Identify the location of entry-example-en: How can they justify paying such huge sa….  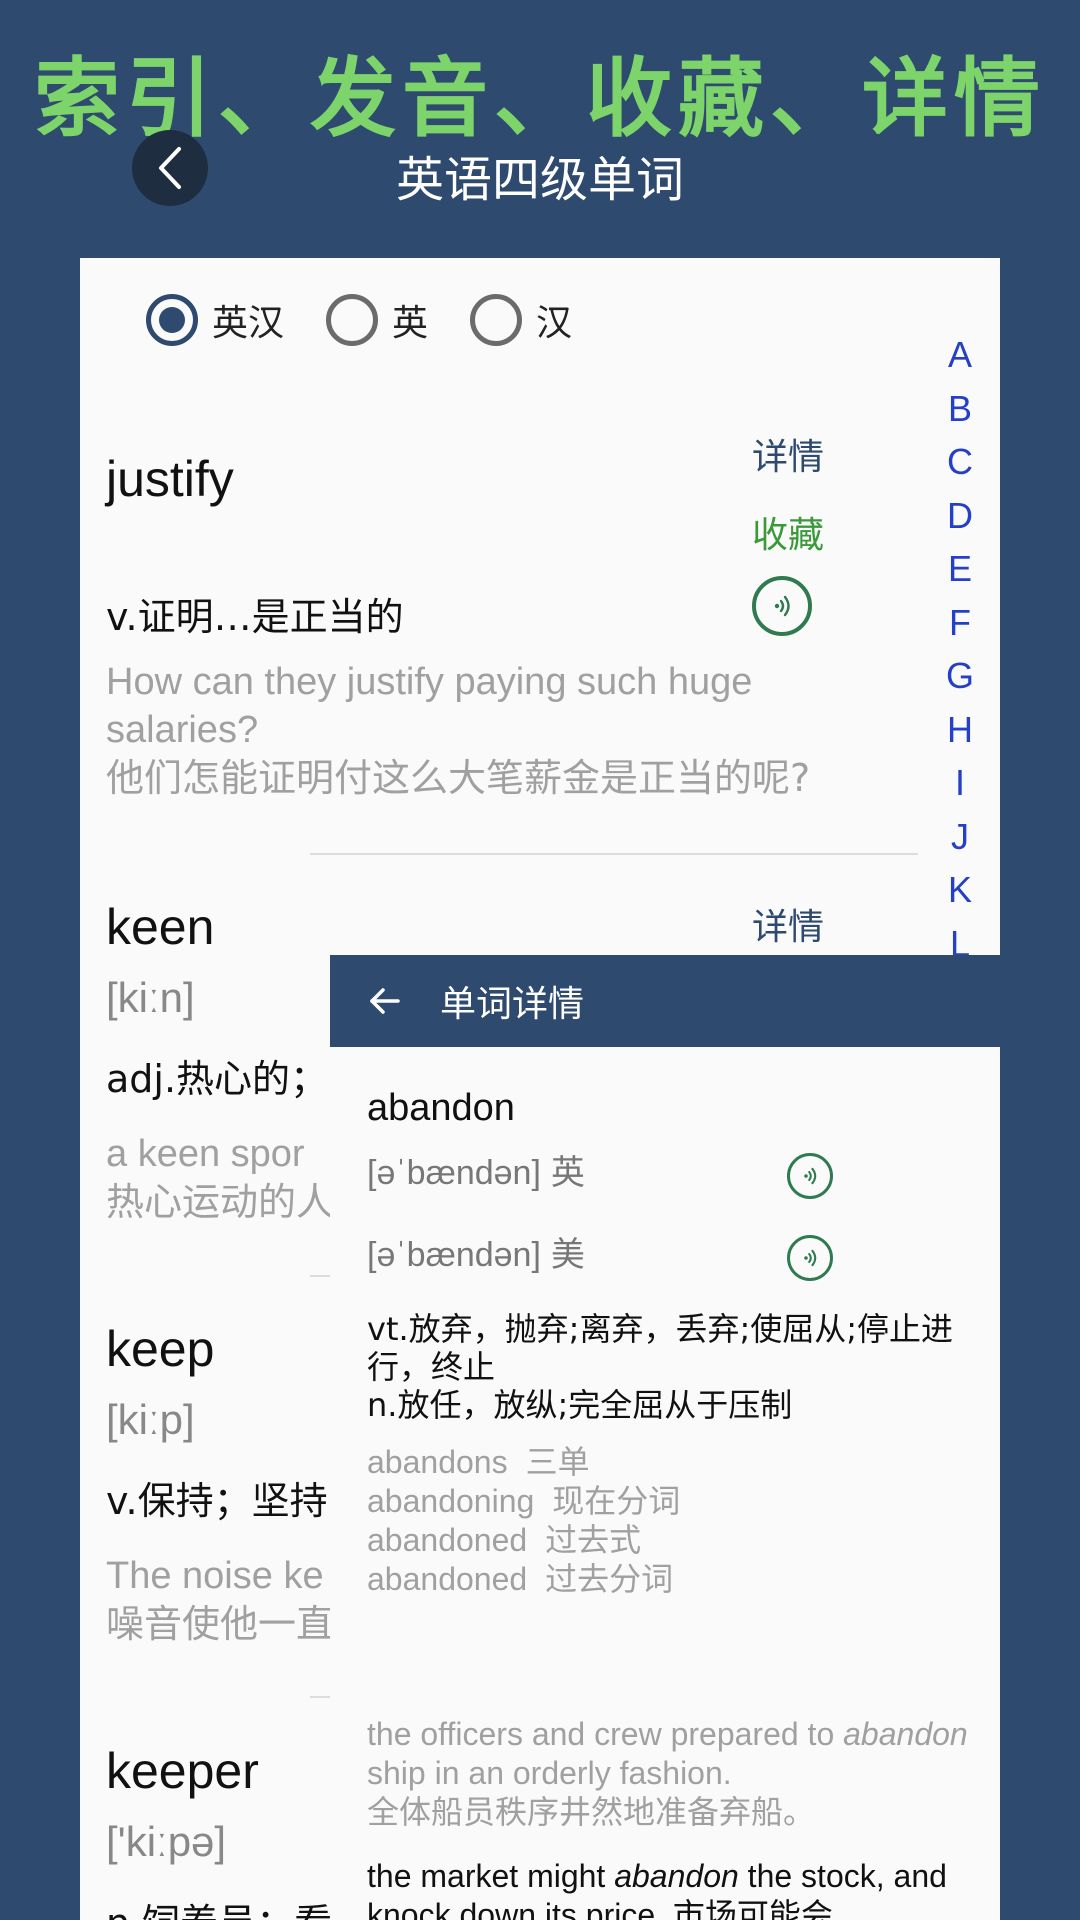
(429, 706).